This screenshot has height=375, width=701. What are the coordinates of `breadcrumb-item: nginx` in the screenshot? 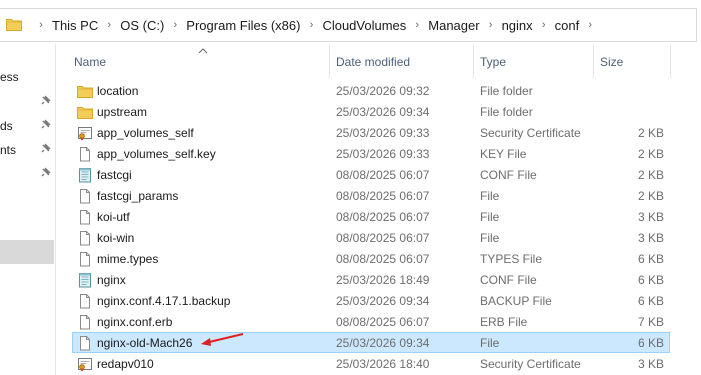 It's located at (517, 25).